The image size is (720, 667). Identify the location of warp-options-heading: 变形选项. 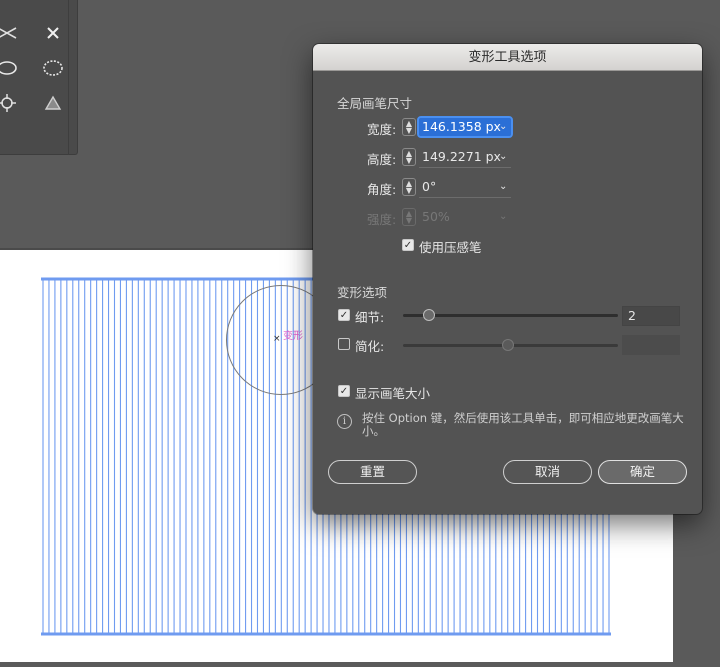
(362, 292).